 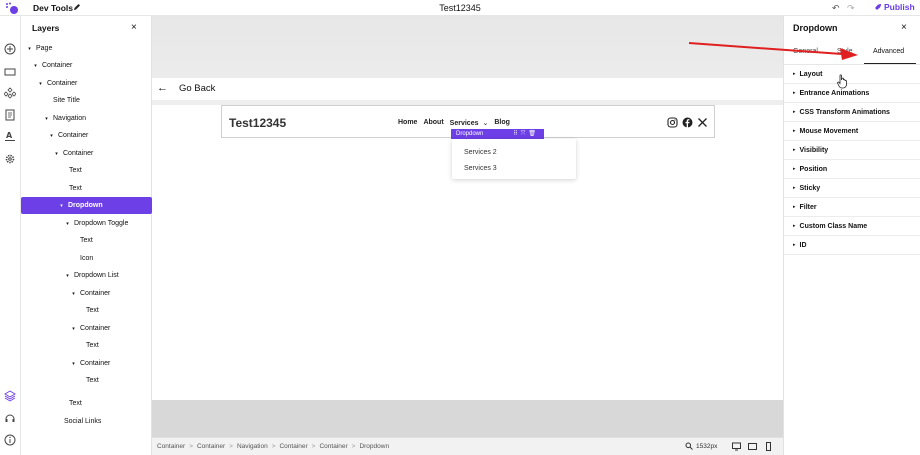 I want to click on nav-link-home: Home, so click(x=407, y=123).